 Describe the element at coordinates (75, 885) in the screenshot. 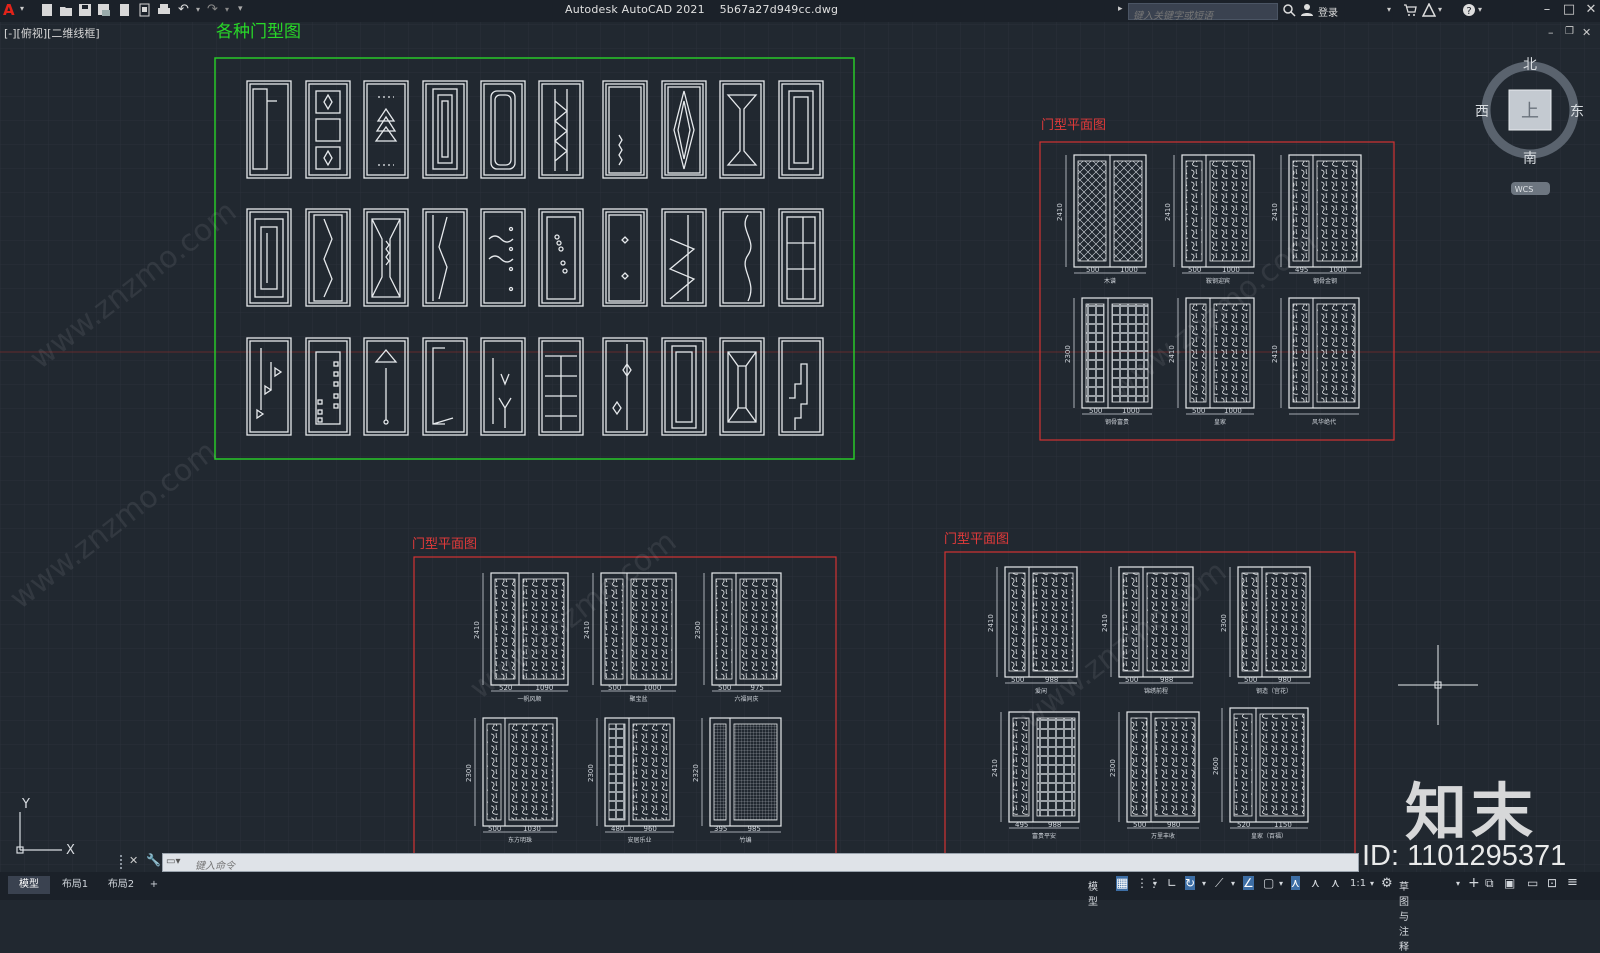

I see `tab-layout1: 布局1` at that location.